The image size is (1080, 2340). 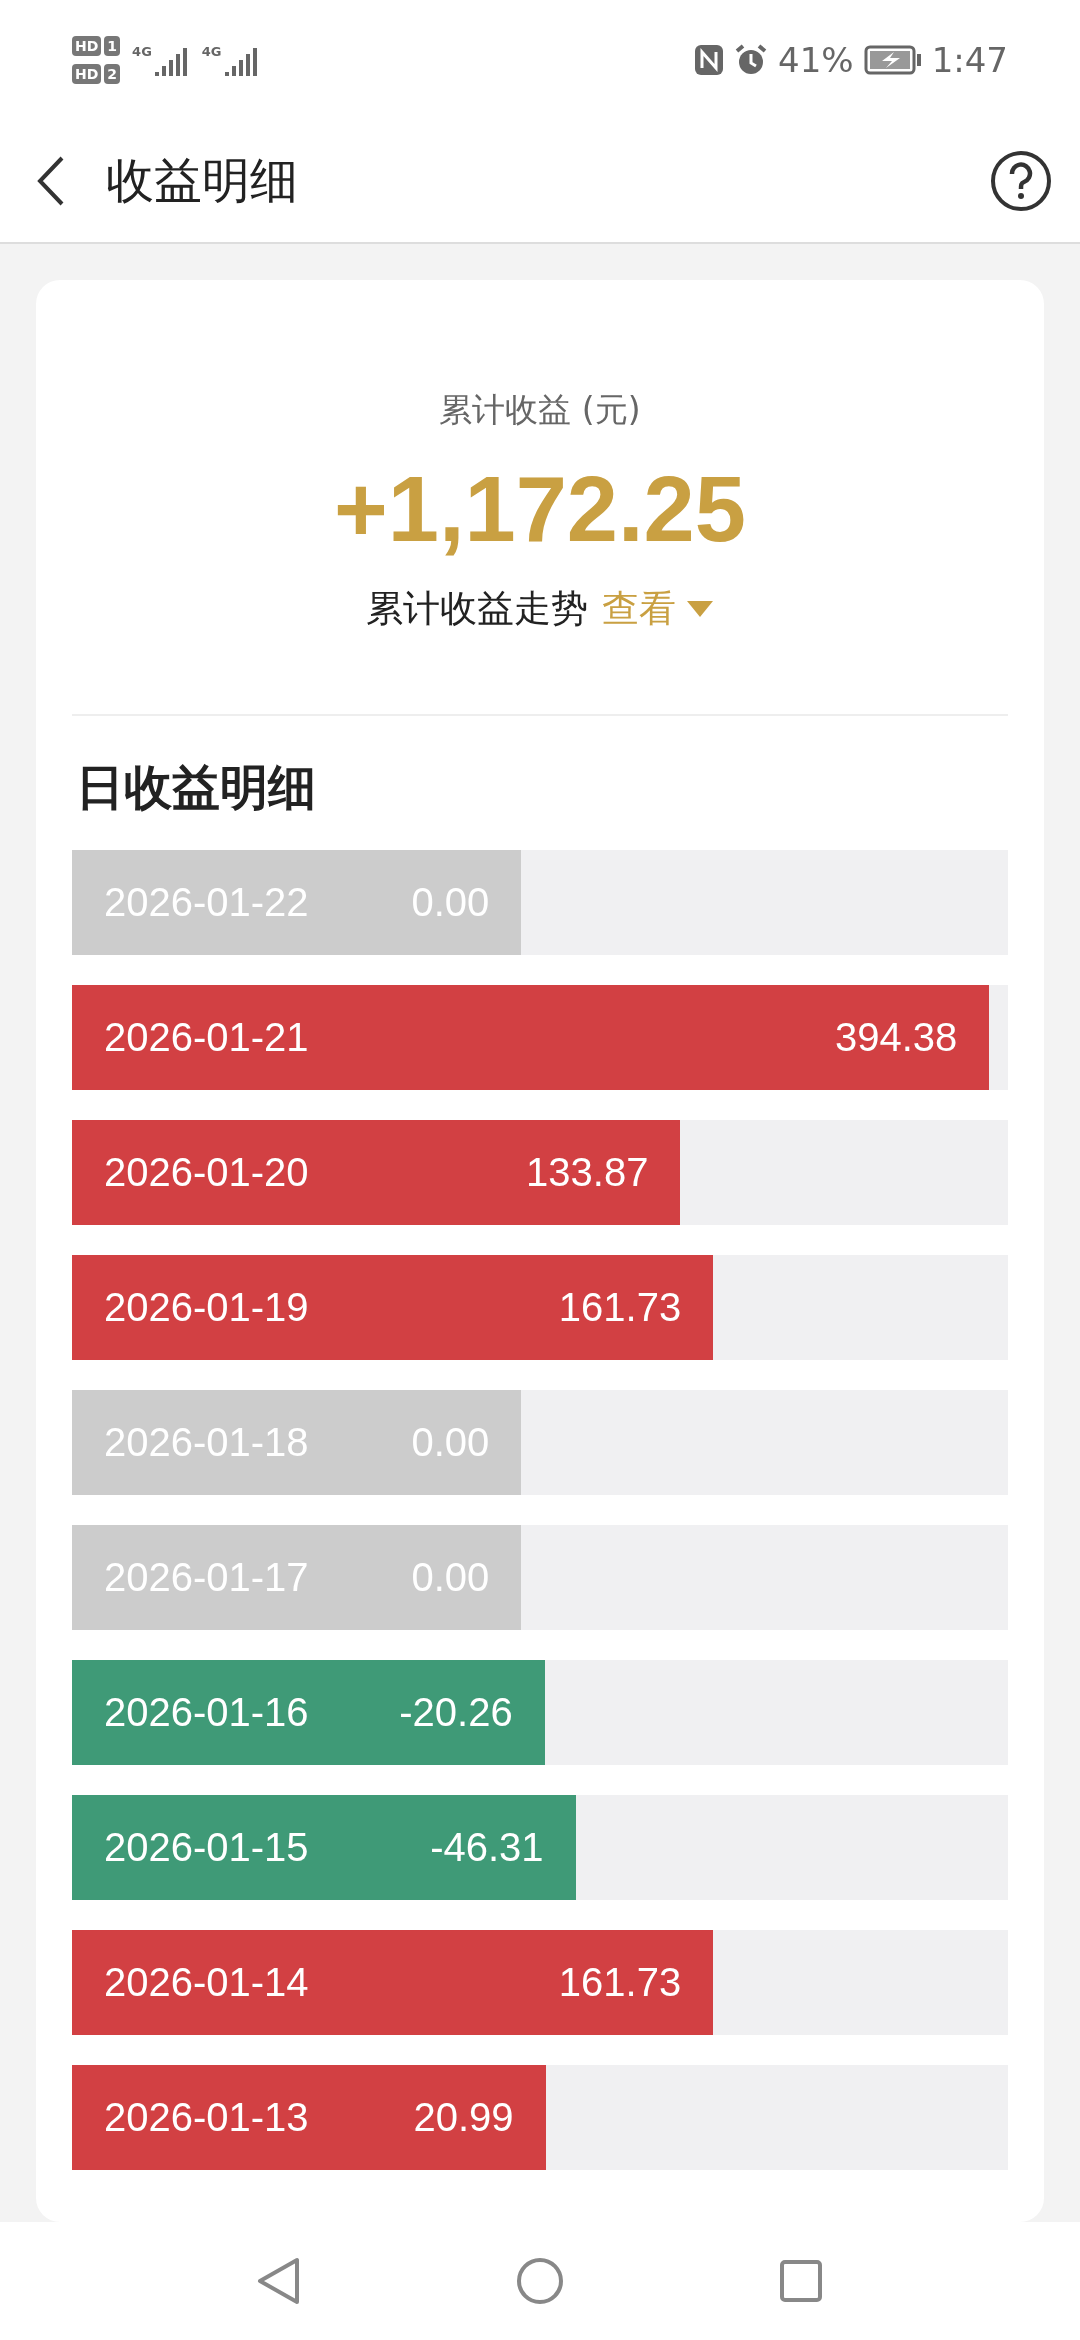 What do you see at coordinates (1021, 181) in the screenshot?
I see `help-icon` at bounding box center [1021, 181].